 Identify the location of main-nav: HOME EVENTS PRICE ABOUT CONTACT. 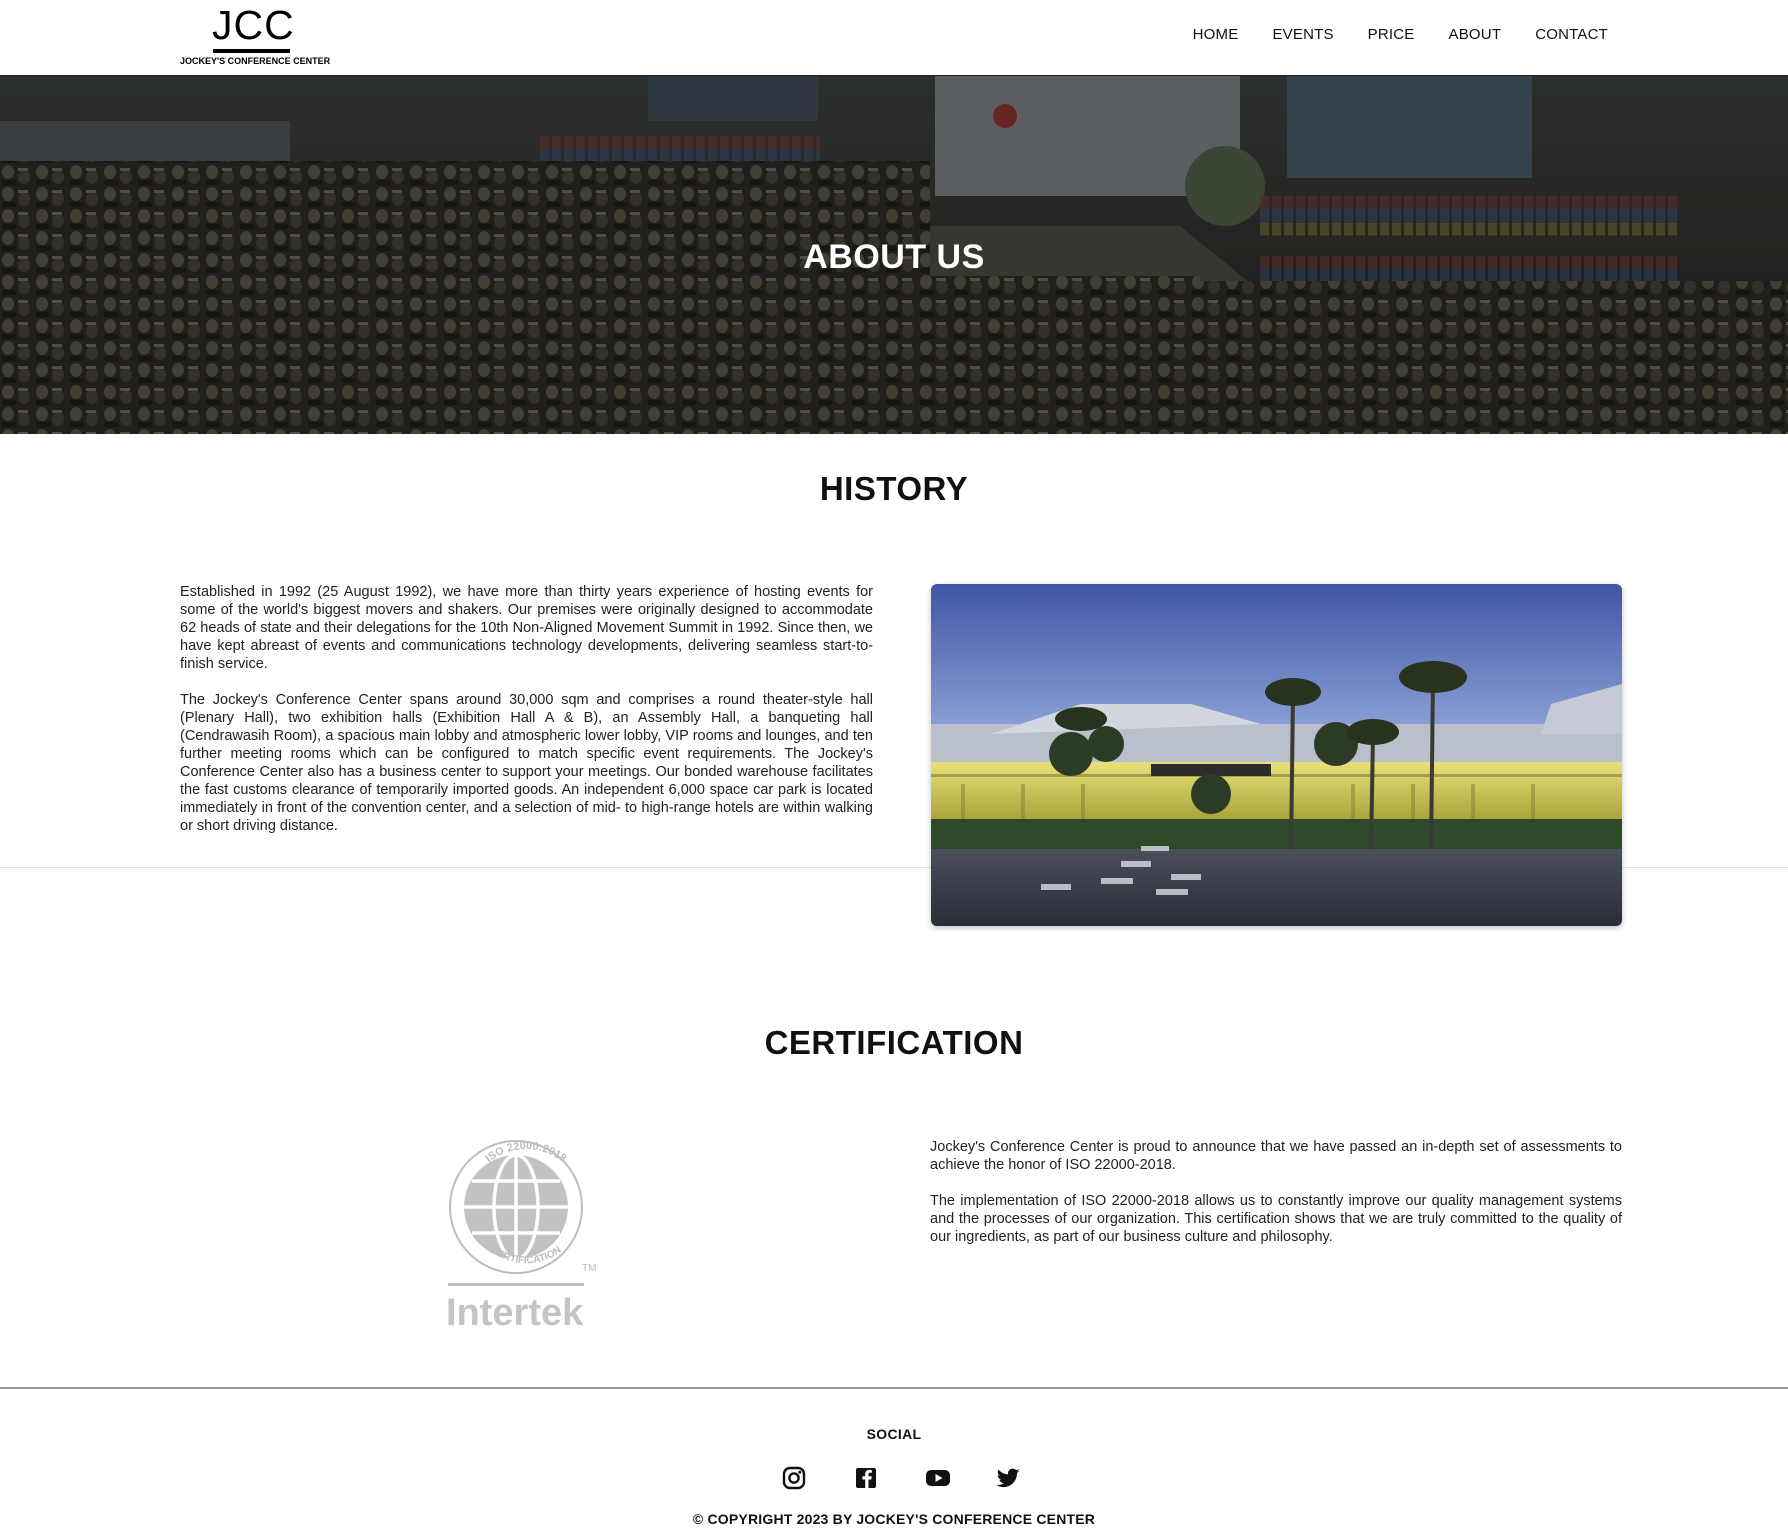
(1400, 34).